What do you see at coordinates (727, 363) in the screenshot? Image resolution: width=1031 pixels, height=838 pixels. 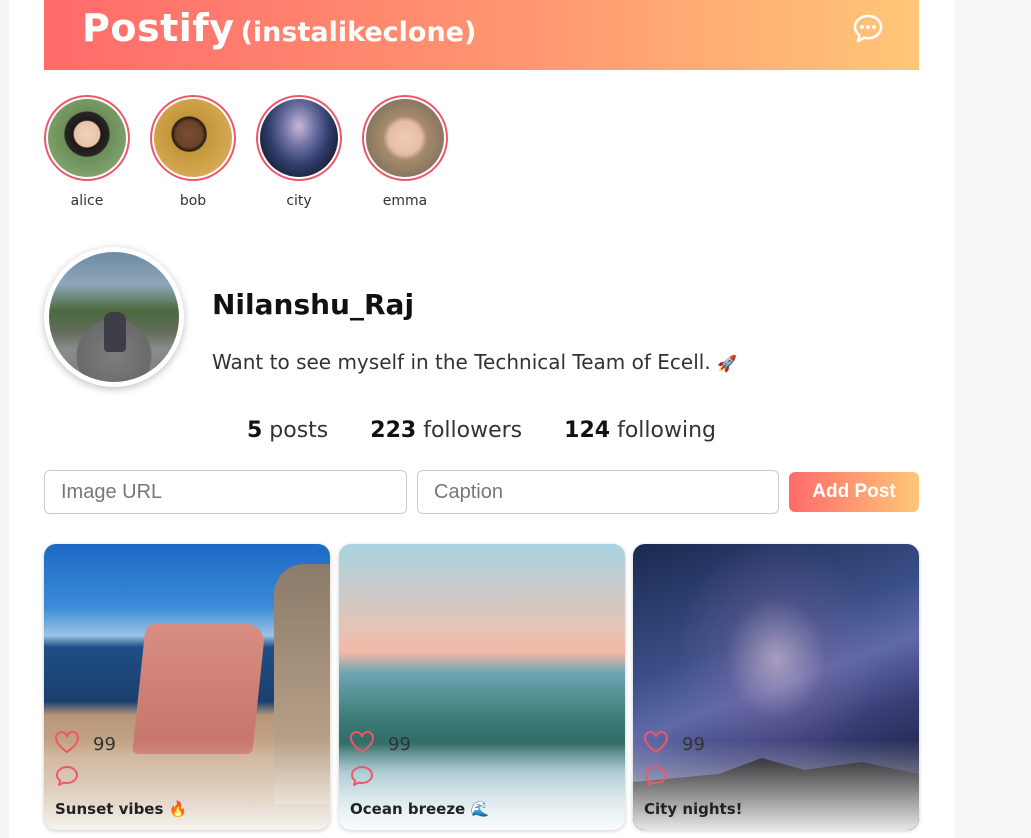 I see `rocket-icon: 🚀` at bounding box center [727, 363].